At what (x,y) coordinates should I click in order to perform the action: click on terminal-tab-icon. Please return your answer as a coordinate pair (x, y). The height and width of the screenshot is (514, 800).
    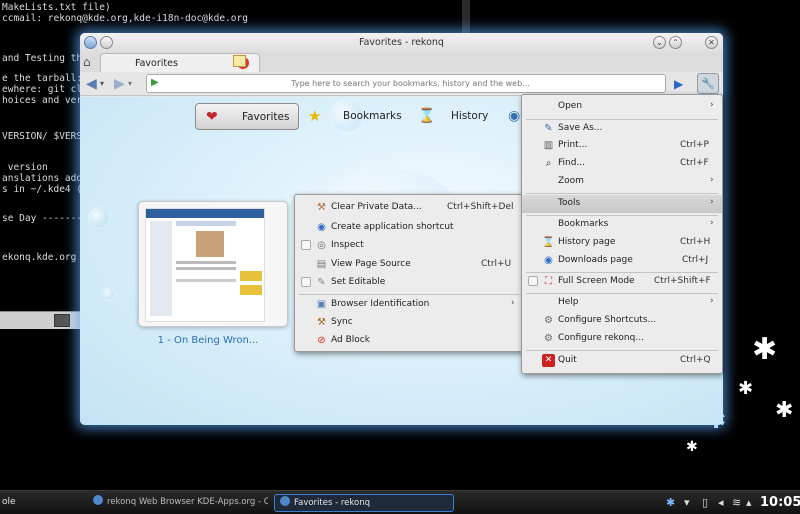
    Looking at the image, I should click on (62, 320).